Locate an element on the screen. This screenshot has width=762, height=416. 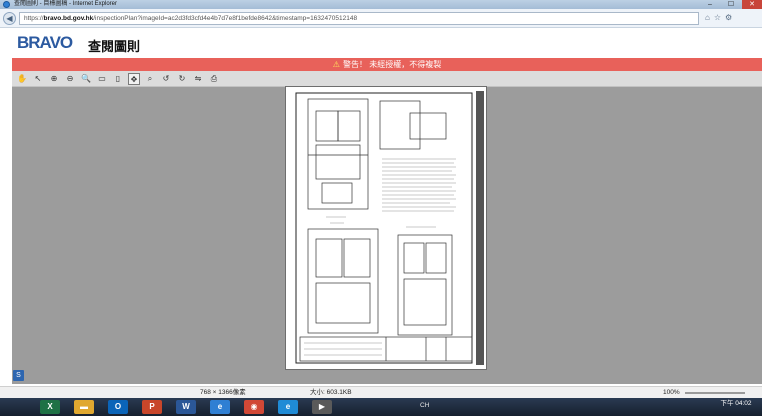
fit-window-icon: ✥ is located at coordinates (134, 79).